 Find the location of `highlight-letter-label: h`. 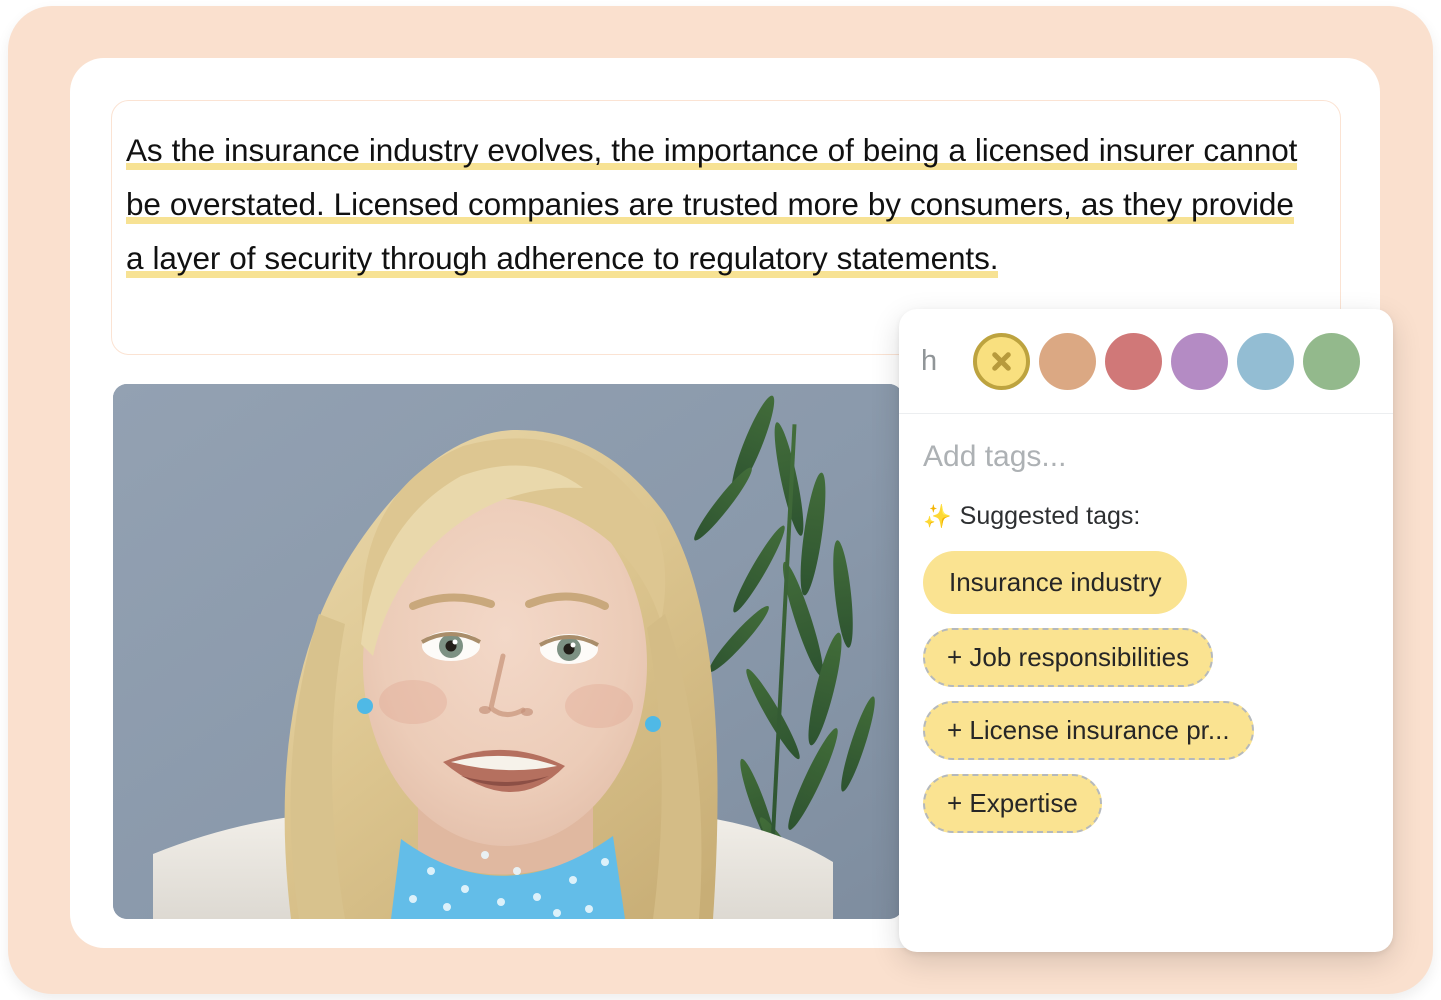

highlight-letter-label: h is located at coordinates (929, 360).